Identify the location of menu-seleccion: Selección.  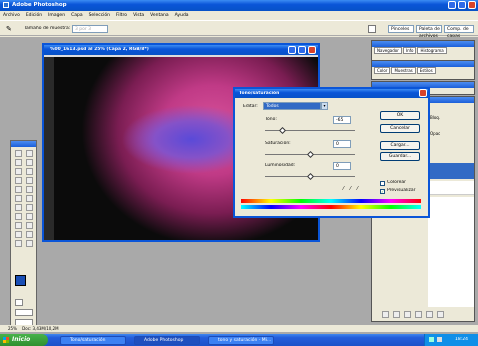
(99, 15).